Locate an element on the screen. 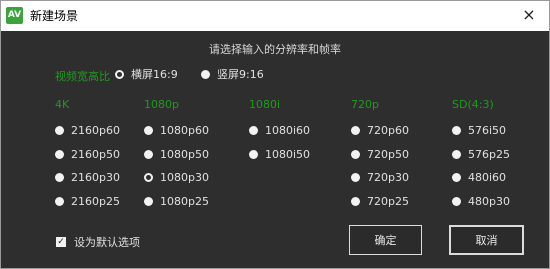  radio-label: 720p30 is located at coordinates (388, 177).